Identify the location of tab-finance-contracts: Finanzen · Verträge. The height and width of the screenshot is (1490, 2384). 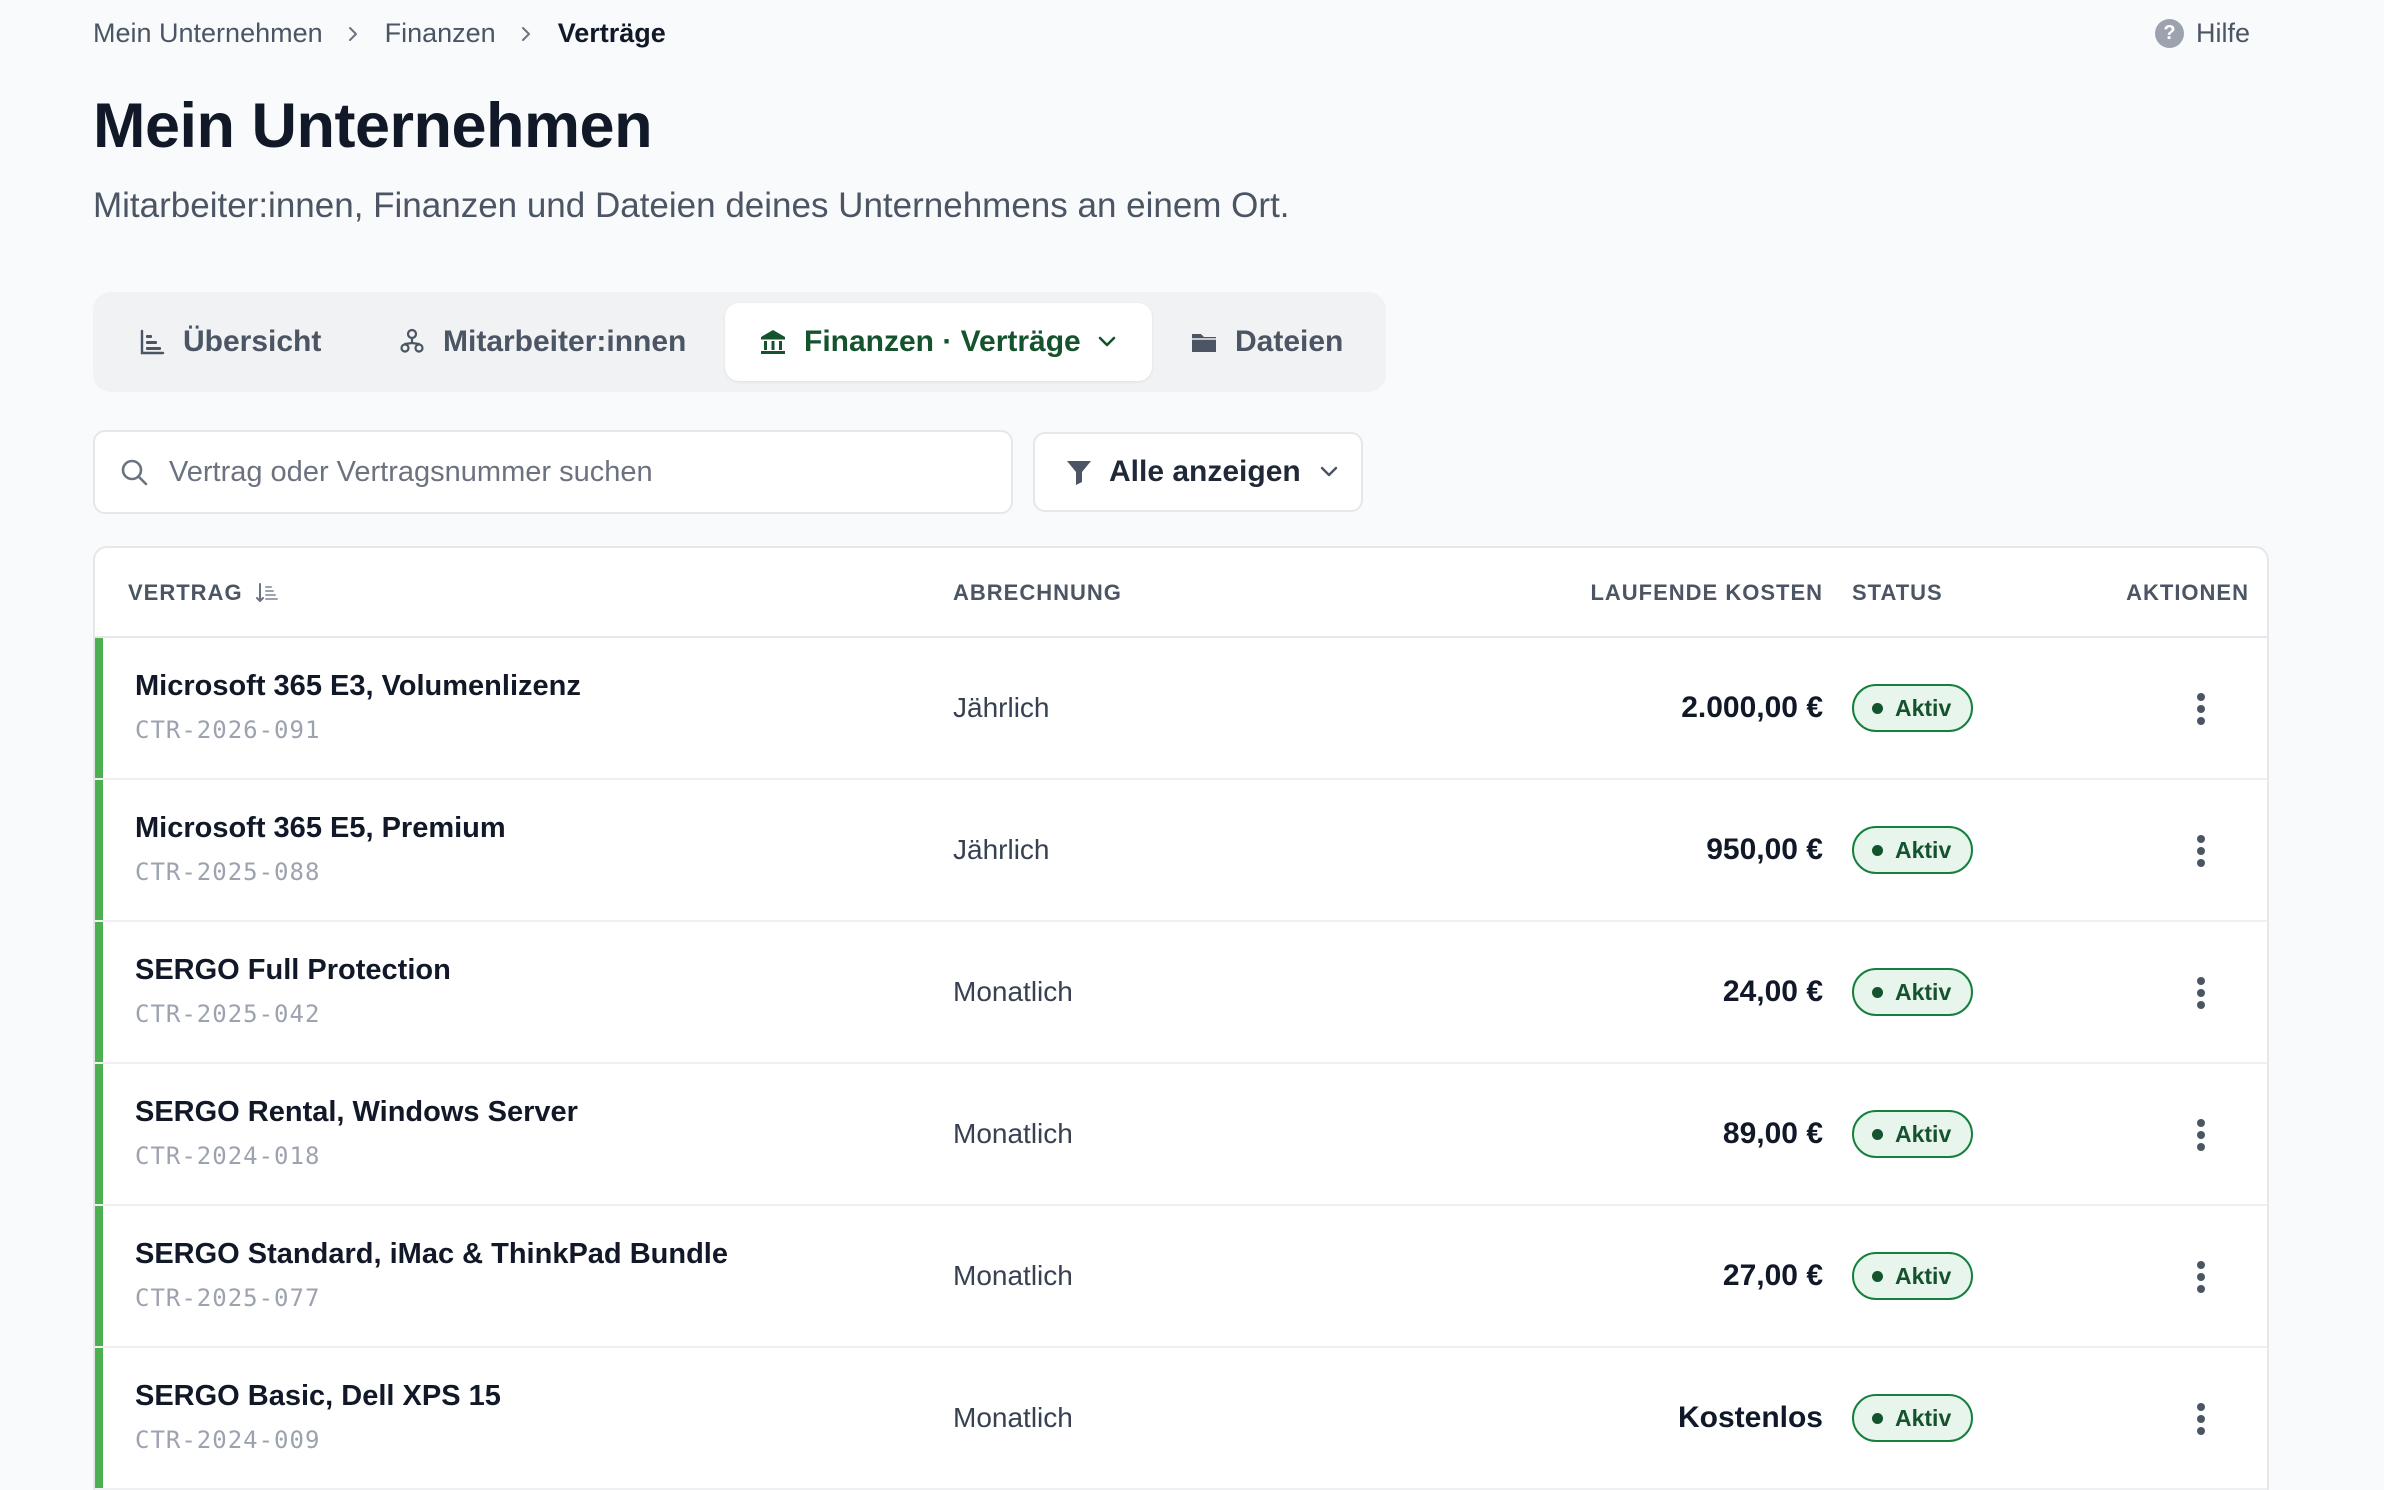
(938, 342).